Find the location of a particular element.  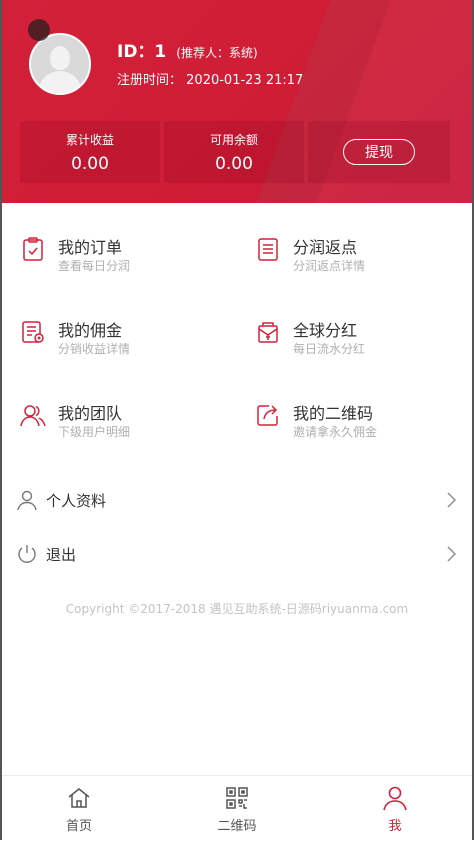

tab-home: 首页 is located at coordinates (79, 808).